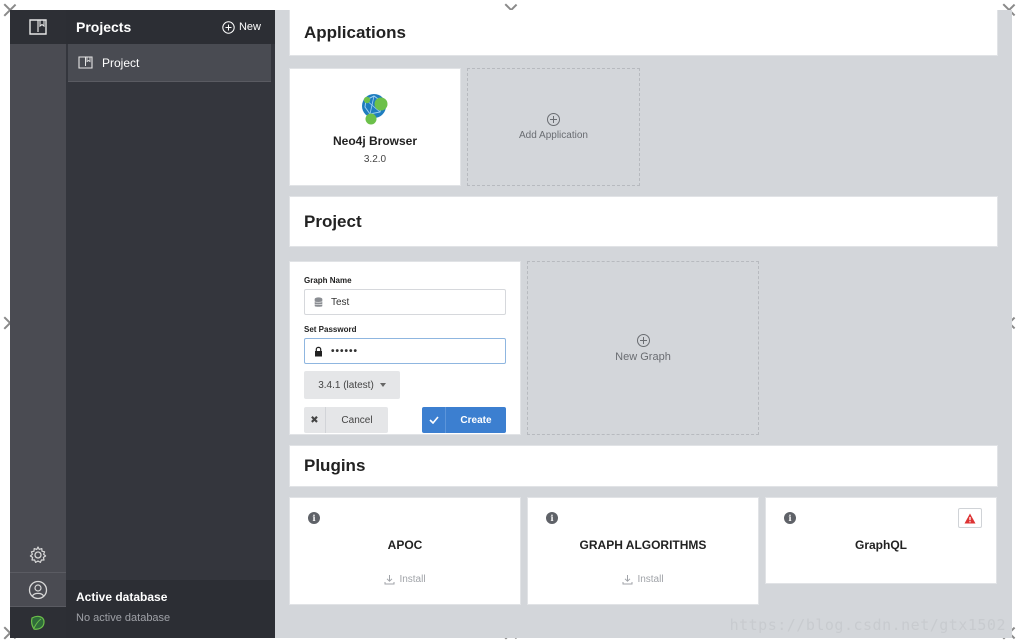 This screenshot has width=1018, height=642. What do you see at coordinates (382, 385) in the screenshot?
I see `caret-down-icon` at bounding box center [382, 385].